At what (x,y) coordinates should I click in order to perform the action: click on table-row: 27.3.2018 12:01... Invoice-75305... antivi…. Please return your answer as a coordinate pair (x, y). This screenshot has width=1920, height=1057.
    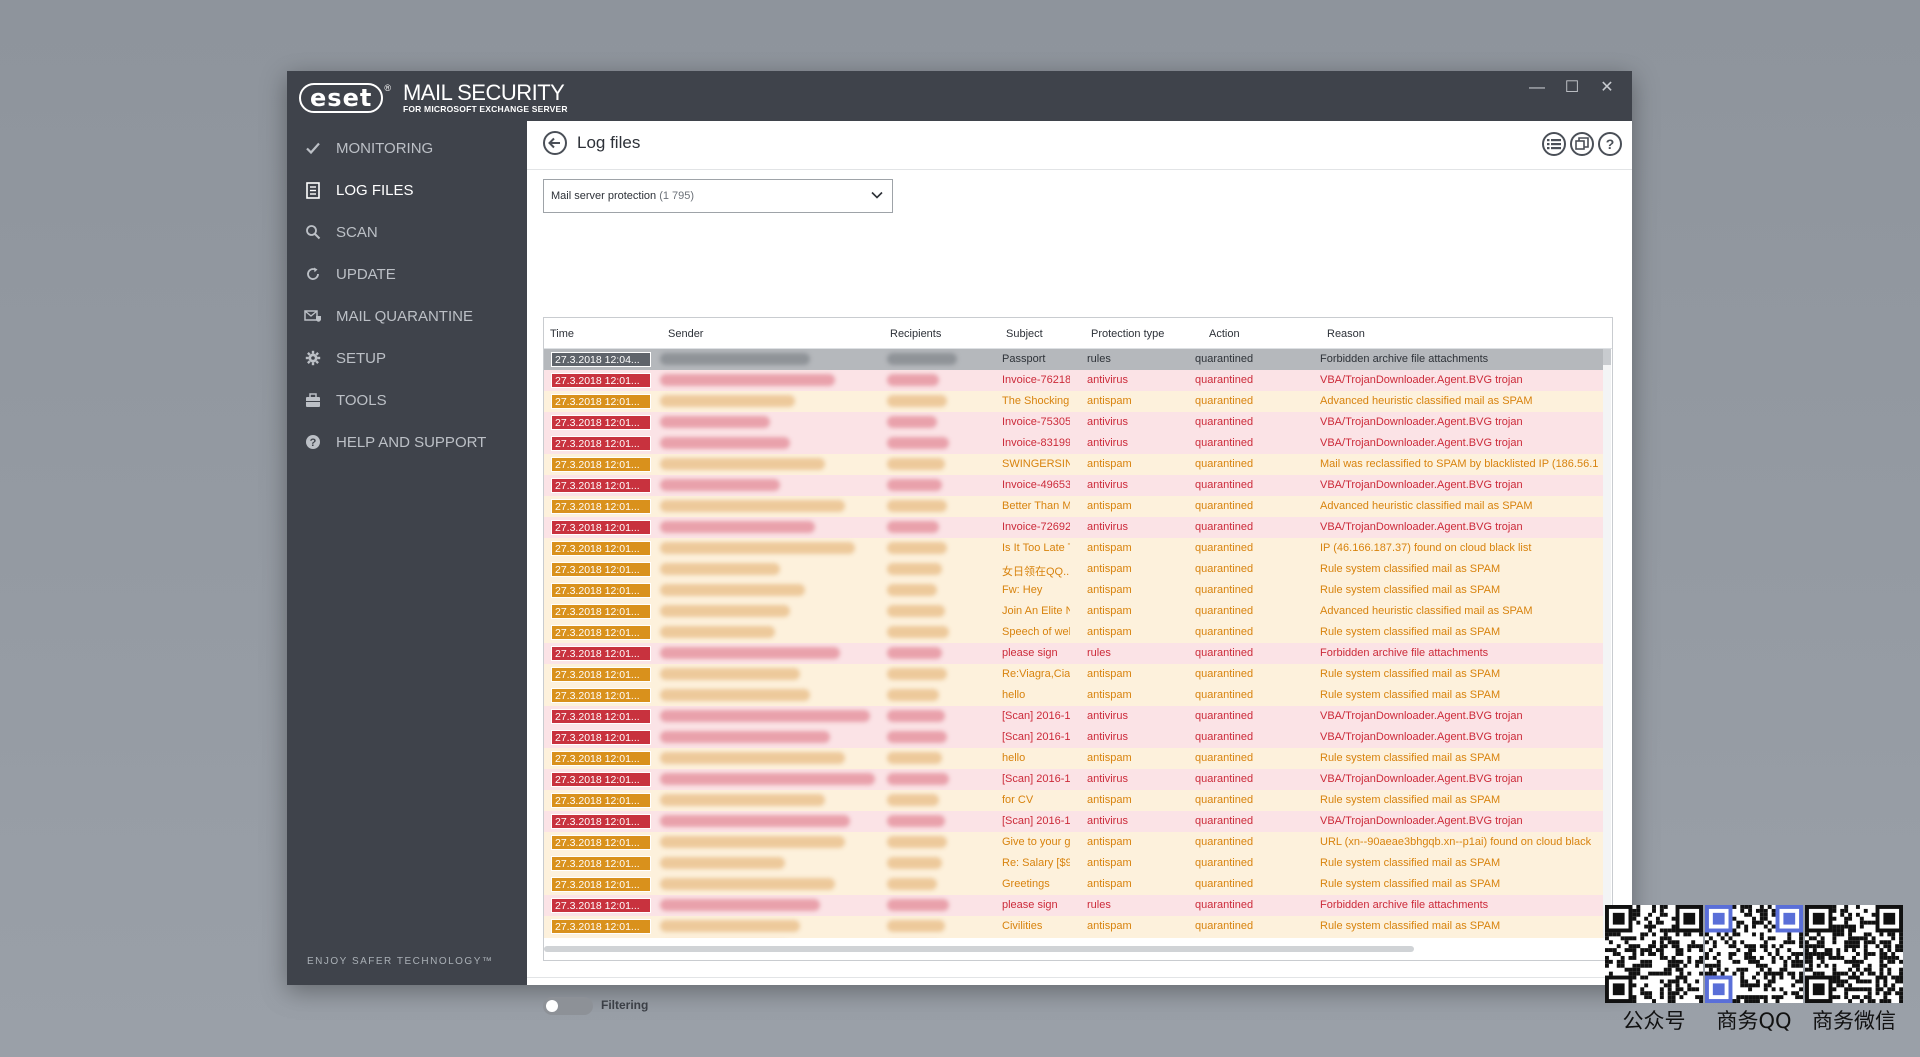
    Looking at the image, I should click on (1074, 422).